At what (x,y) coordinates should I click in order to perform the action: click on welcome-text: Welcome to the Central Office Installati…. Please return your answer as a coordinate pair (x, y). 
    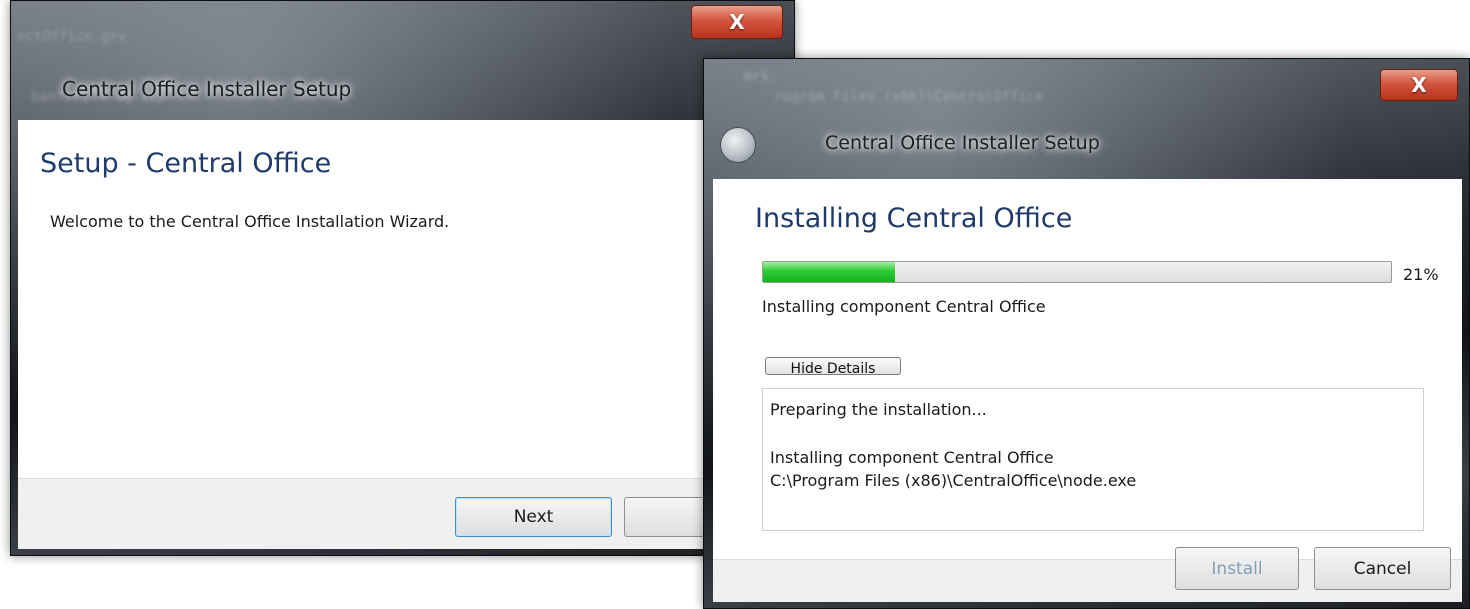
    Looking at the image, I should click on (250, 221).